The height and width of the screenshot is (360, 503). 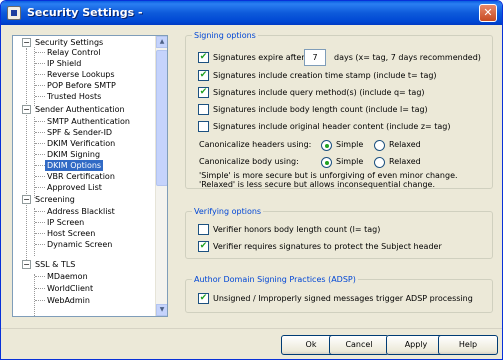 I want to click on timestamp-checkbox: ✔, so click(x=203, y=75).